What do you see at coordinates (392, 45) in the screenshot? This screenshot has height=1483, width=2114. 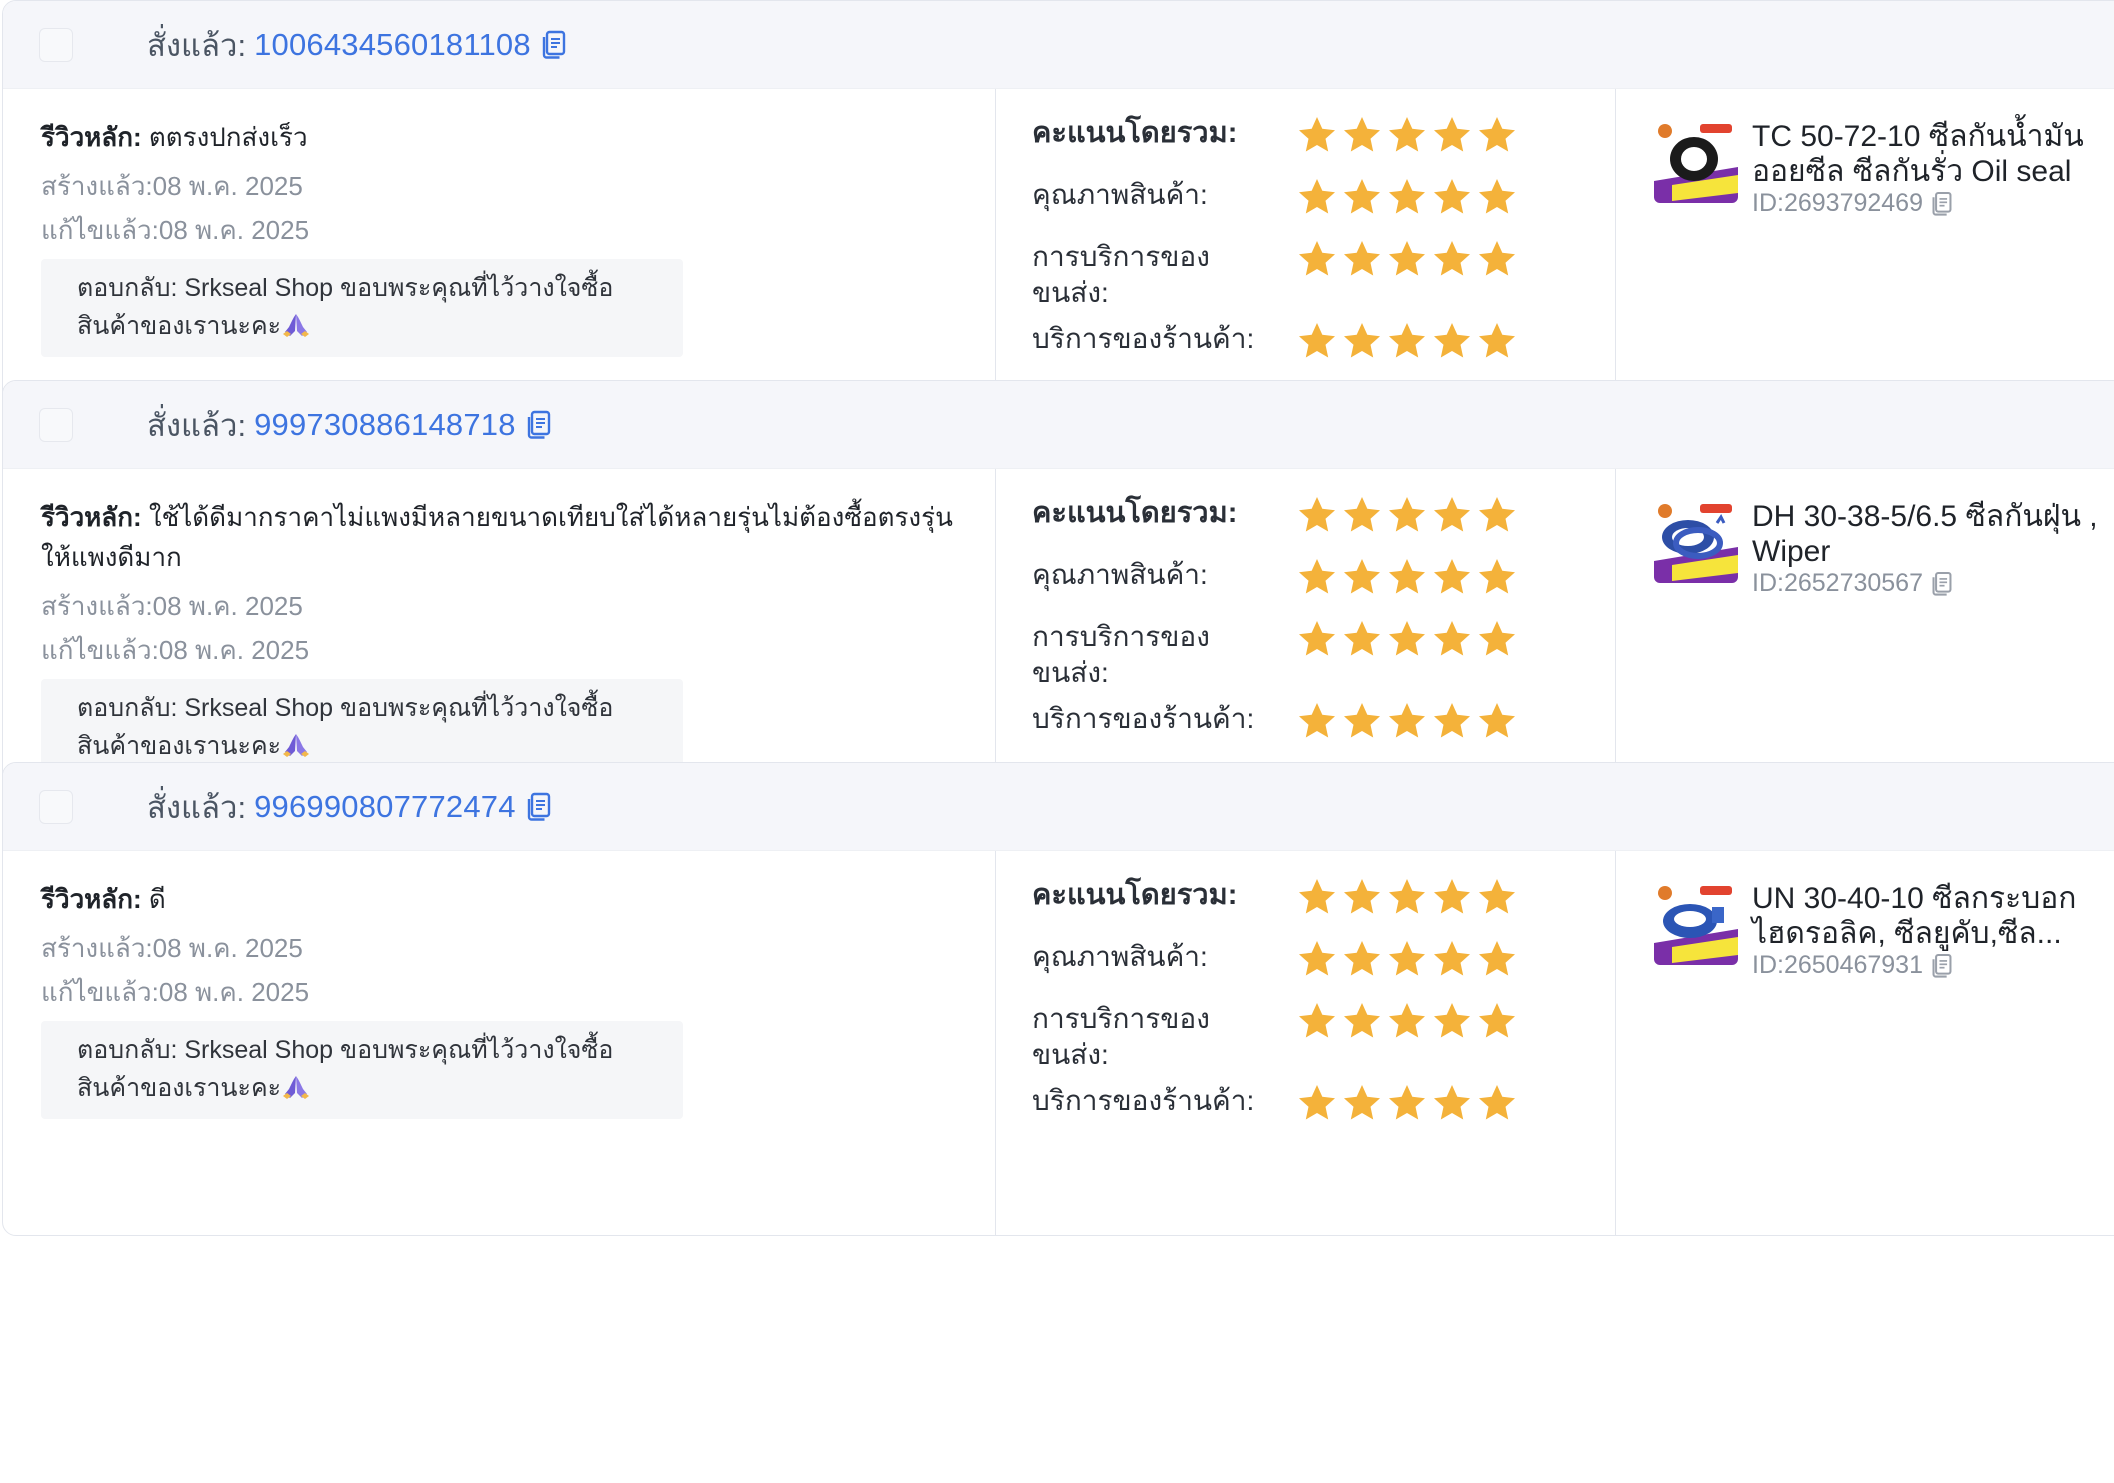 I see `order-id-link: 1006434560181108` at bounding box center [392, 45].